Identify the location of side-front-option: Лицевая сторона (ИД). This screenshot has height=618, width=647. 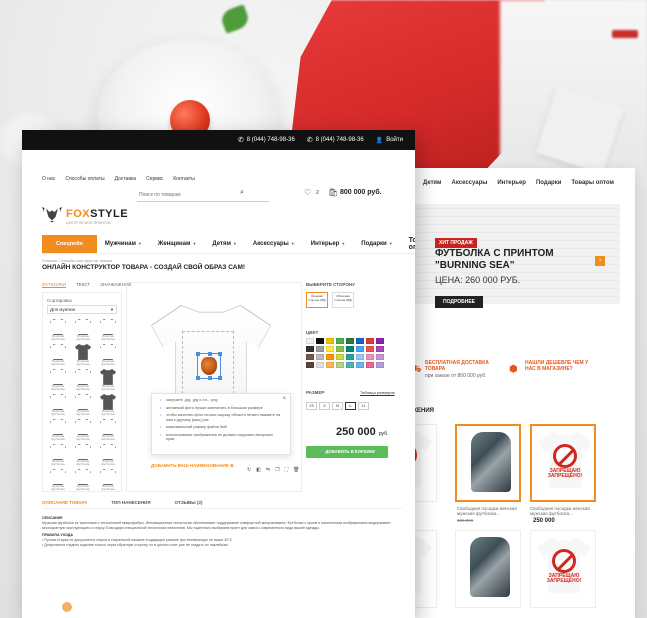
(317, 300).